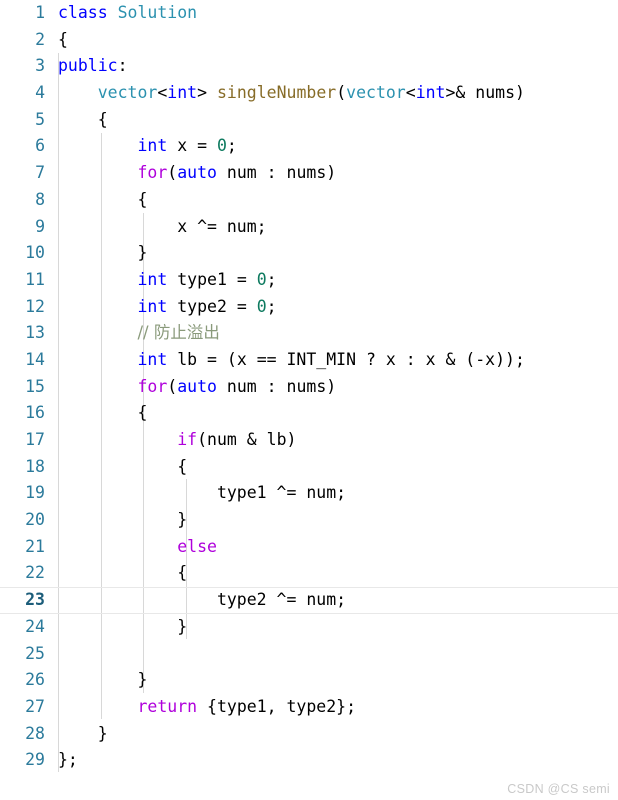 The image size is (618, 800). I want to click on code-line: 11 int type1 = 0;, so click(309, 280).